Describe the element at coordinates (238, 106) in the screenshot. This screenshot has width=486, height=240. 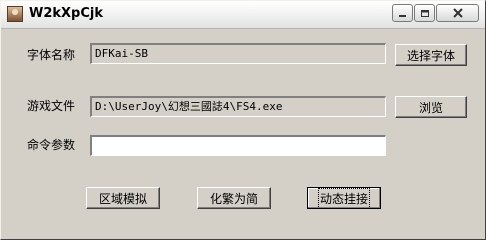
I see `game-file-field: D:\UserJoy\幻想三國誌4\FS4.exe` at that location.